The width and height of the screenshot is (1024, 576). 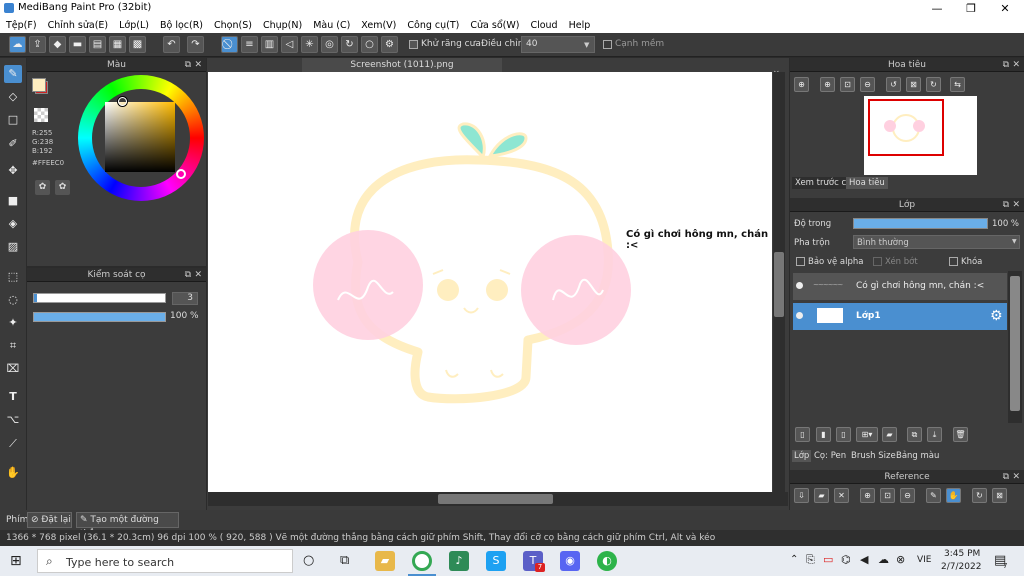 I want to click on panel-icon: ▦, so click(x=117, y=44).